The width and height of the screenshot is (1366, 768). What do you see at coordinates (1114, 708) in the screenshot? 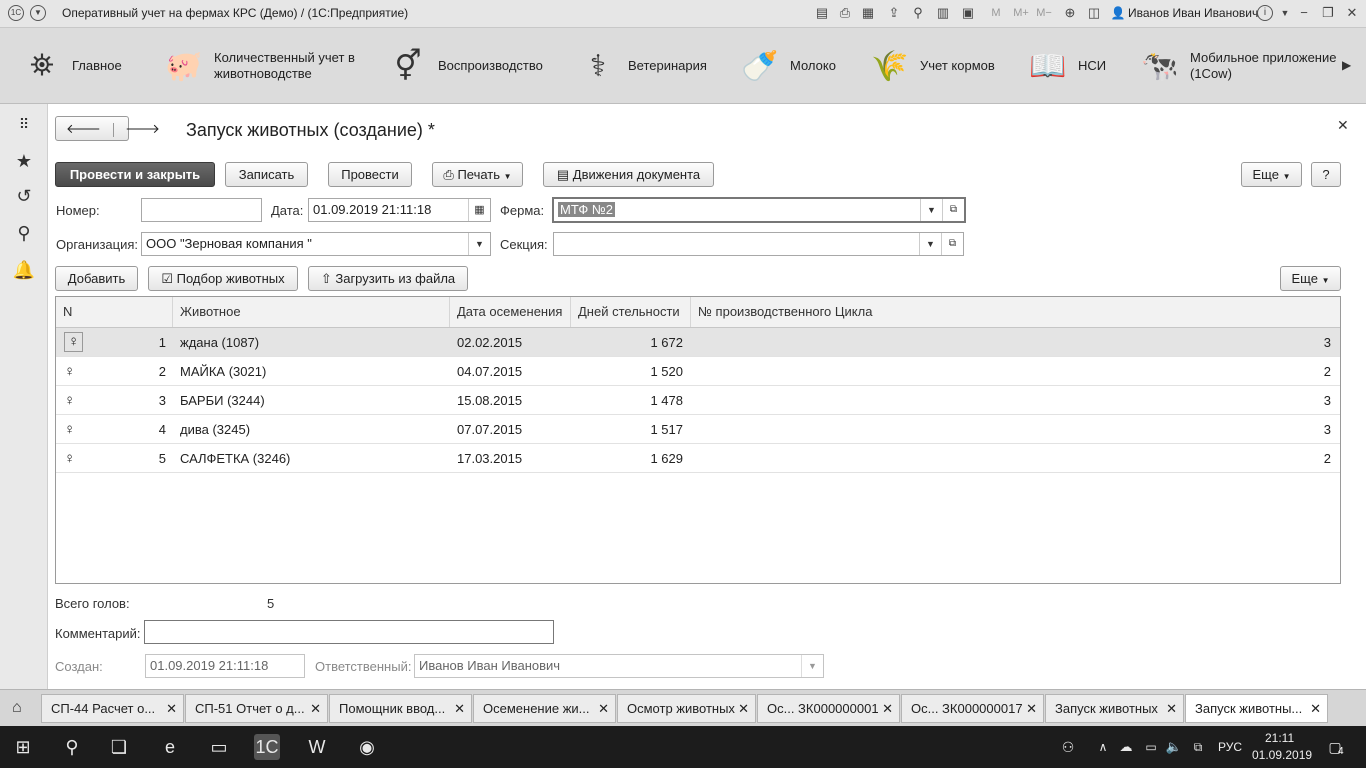
I see `window-tab: Запуск животных ✕` at bounding box center [1114, 708].